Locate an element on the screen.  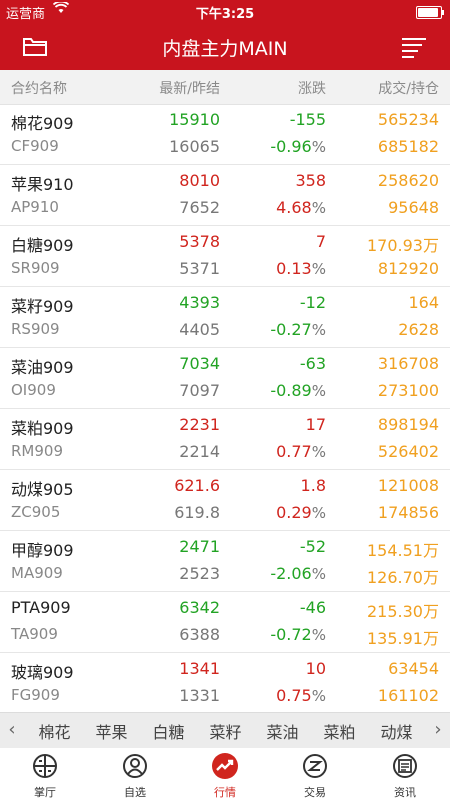
open-interest: 2628 is located at coordinates (418, 329).